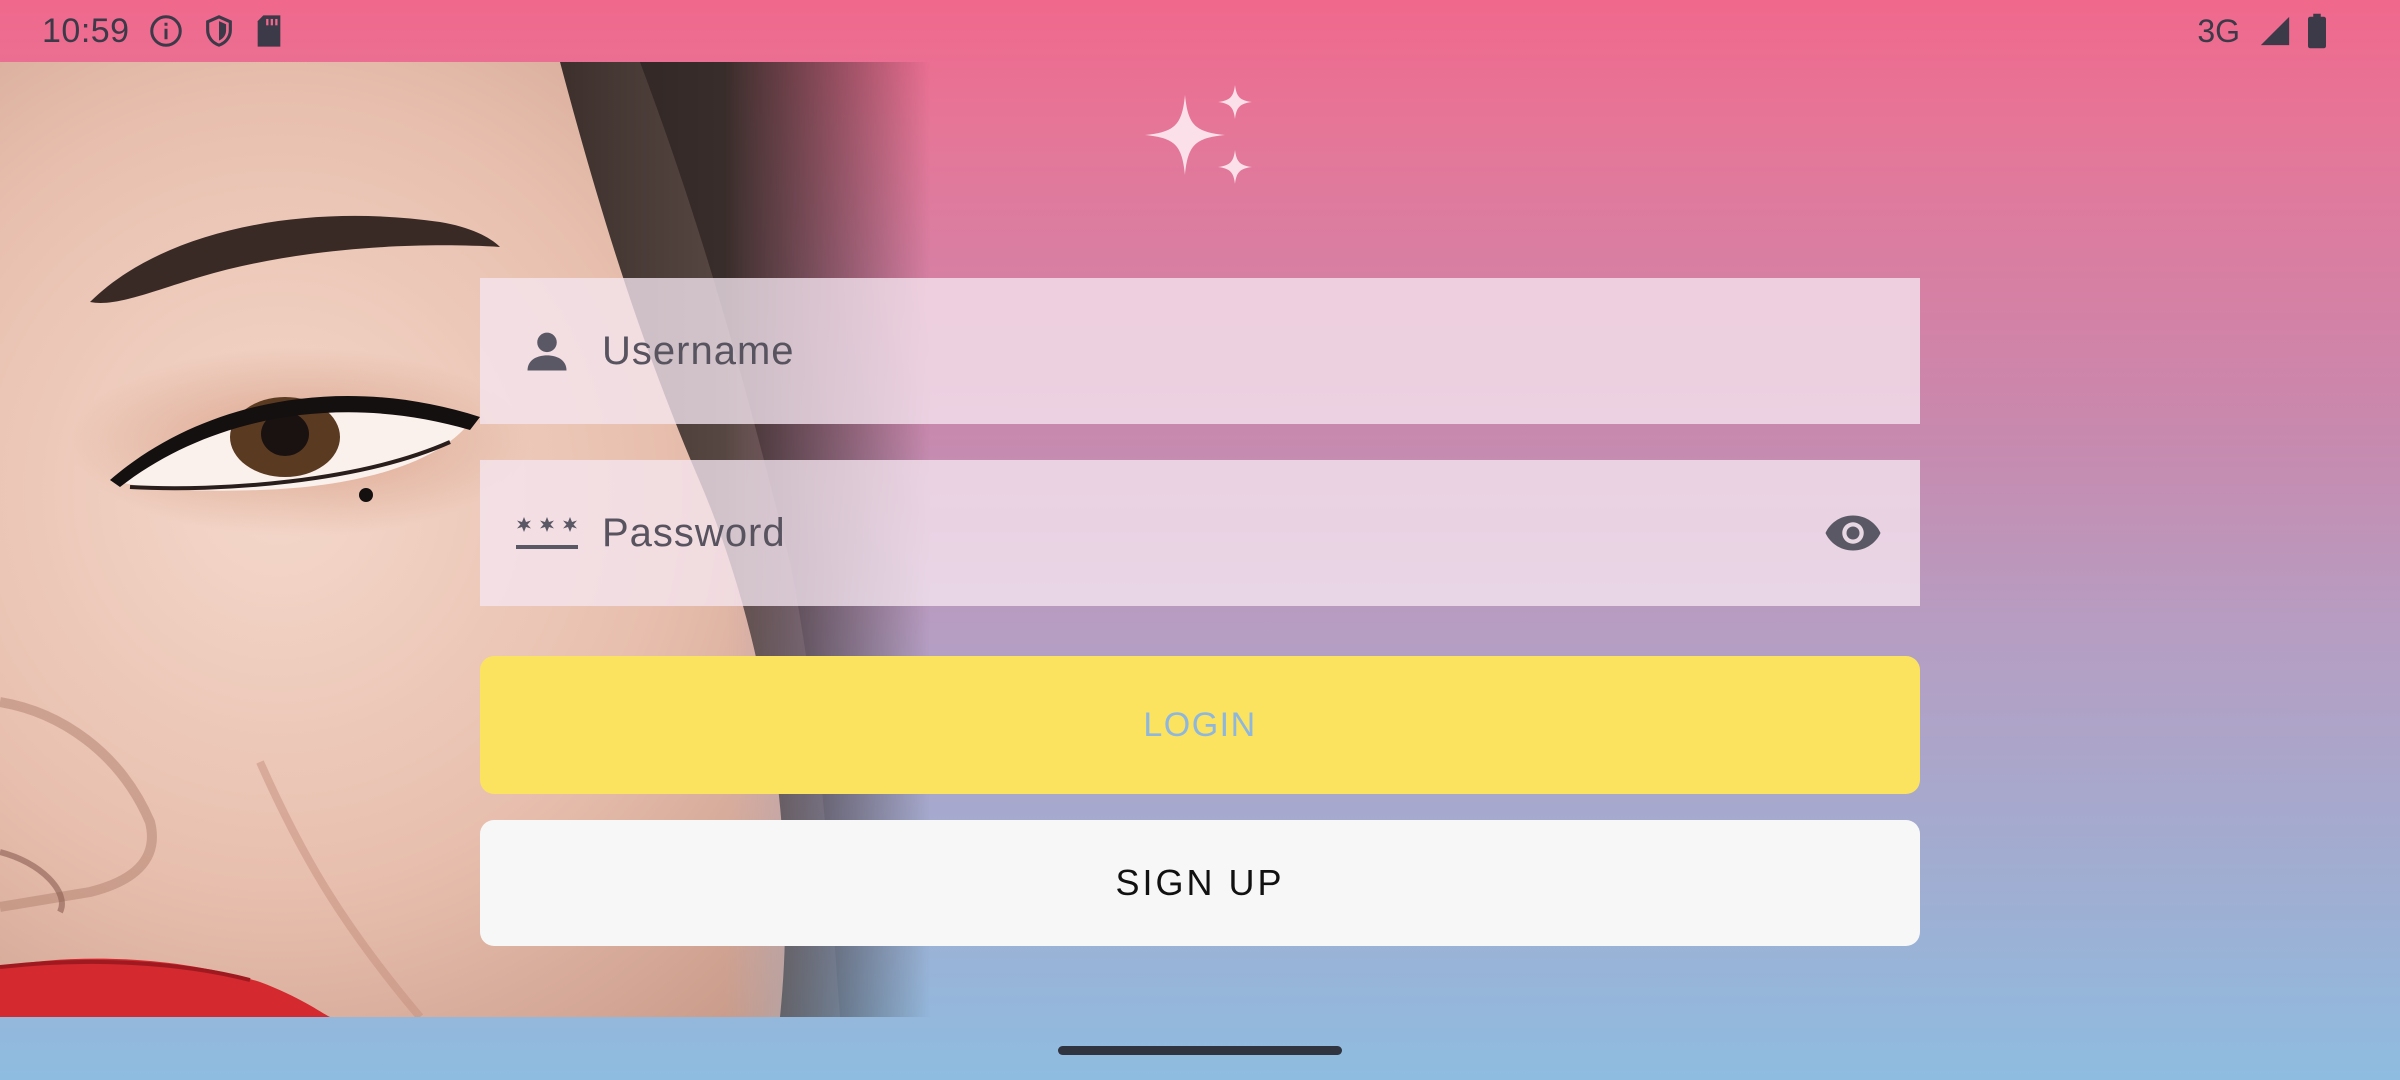 The image size is (2400, 1080). I want to click on username-input, so click(1251, 351).